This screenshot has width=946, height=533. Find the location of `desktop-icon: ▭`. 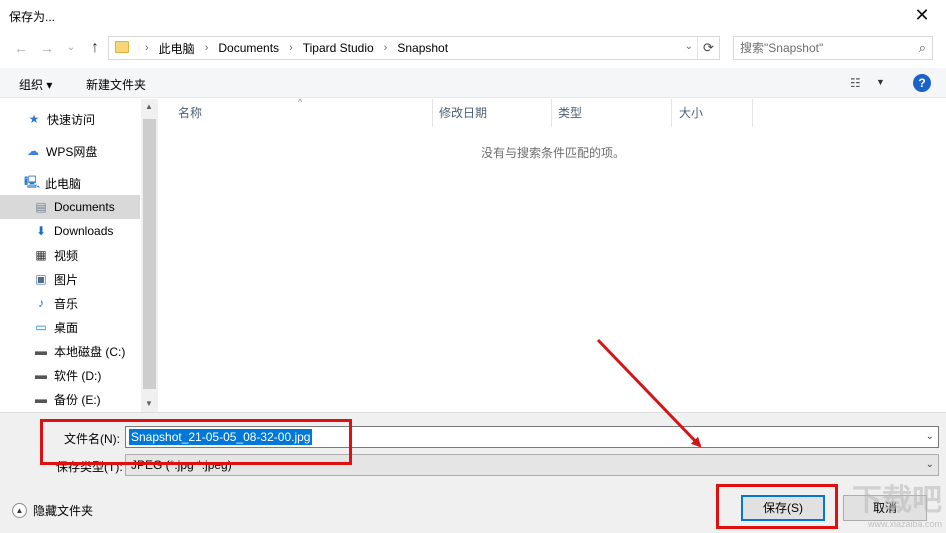

desktop-icon: ▭ is located at coordinates (41, 327).